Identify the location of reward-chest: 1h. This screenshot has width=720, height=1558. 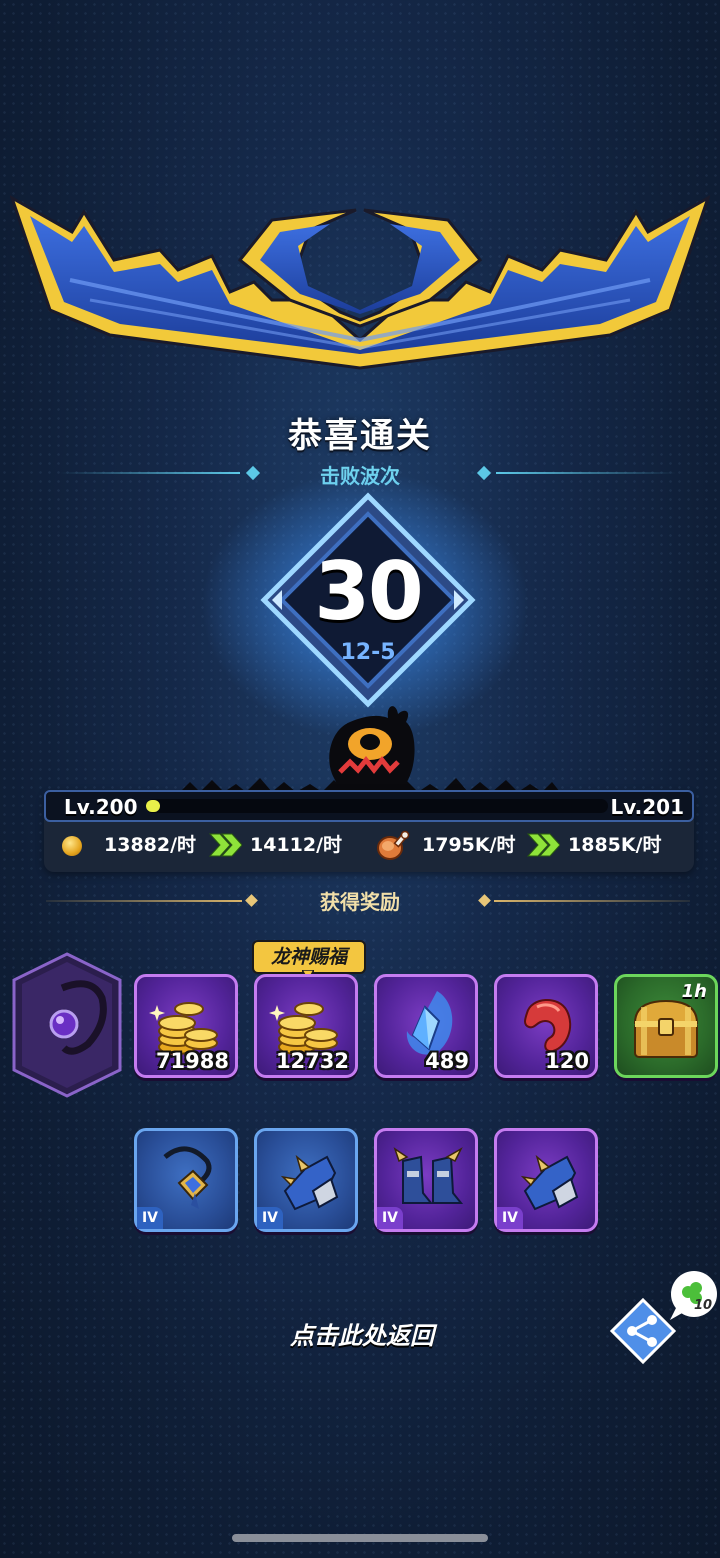
(666, 1026).